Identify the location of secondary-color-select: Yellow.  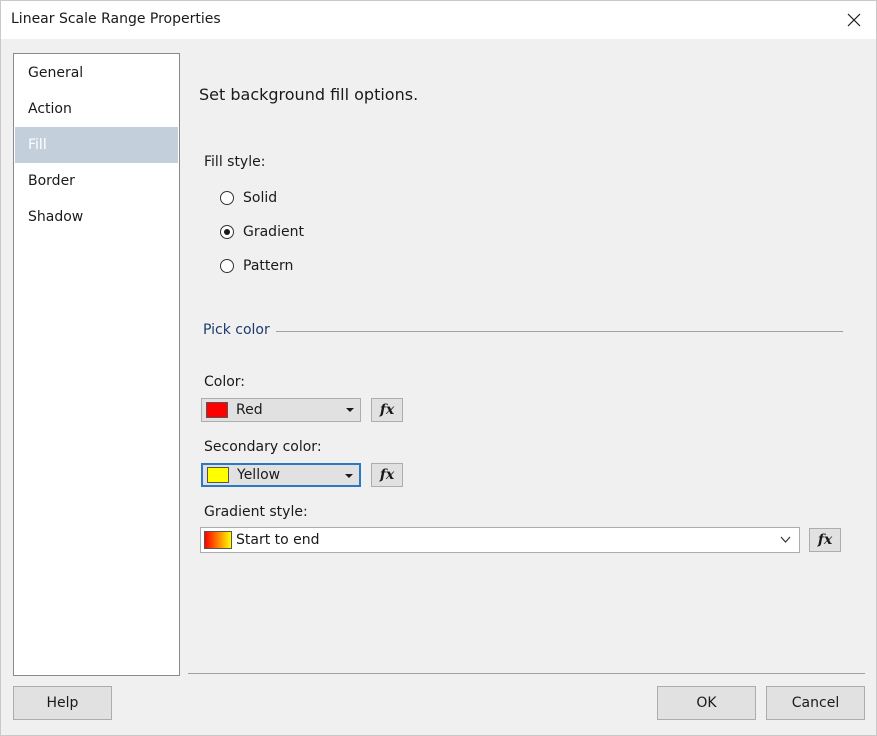
(281, 475).